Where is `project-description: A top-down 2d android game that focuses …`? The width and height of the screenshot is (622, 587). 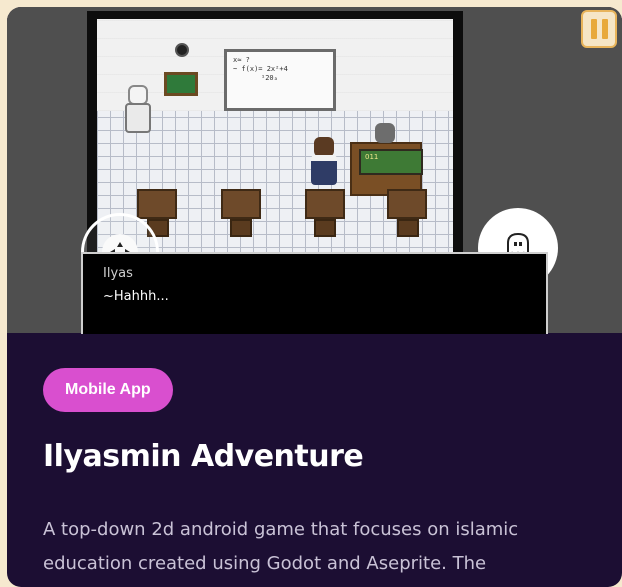
project-description: A top-down 2d android game that focuses … is located at coordinates (281, 546).